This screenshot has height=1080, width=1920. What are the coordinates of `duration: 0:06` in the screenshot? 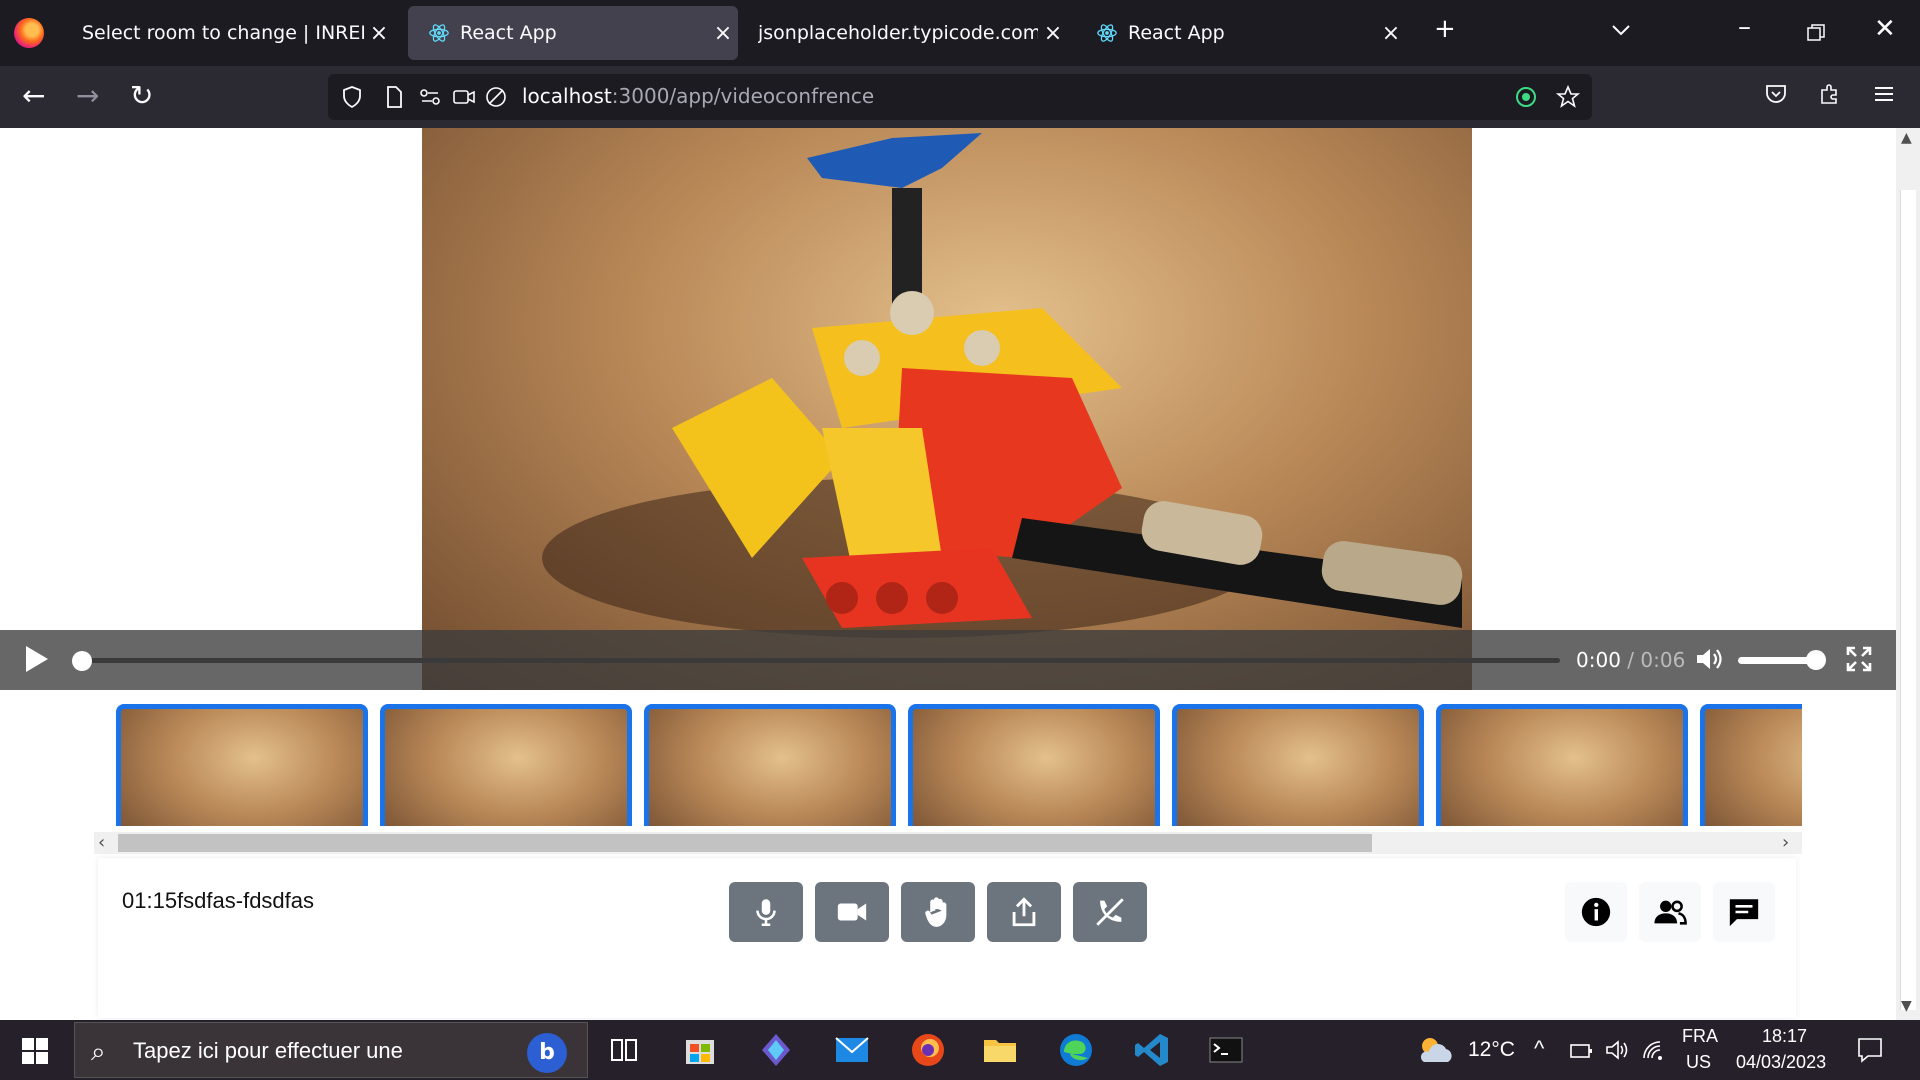 It's located at (1663, 660).